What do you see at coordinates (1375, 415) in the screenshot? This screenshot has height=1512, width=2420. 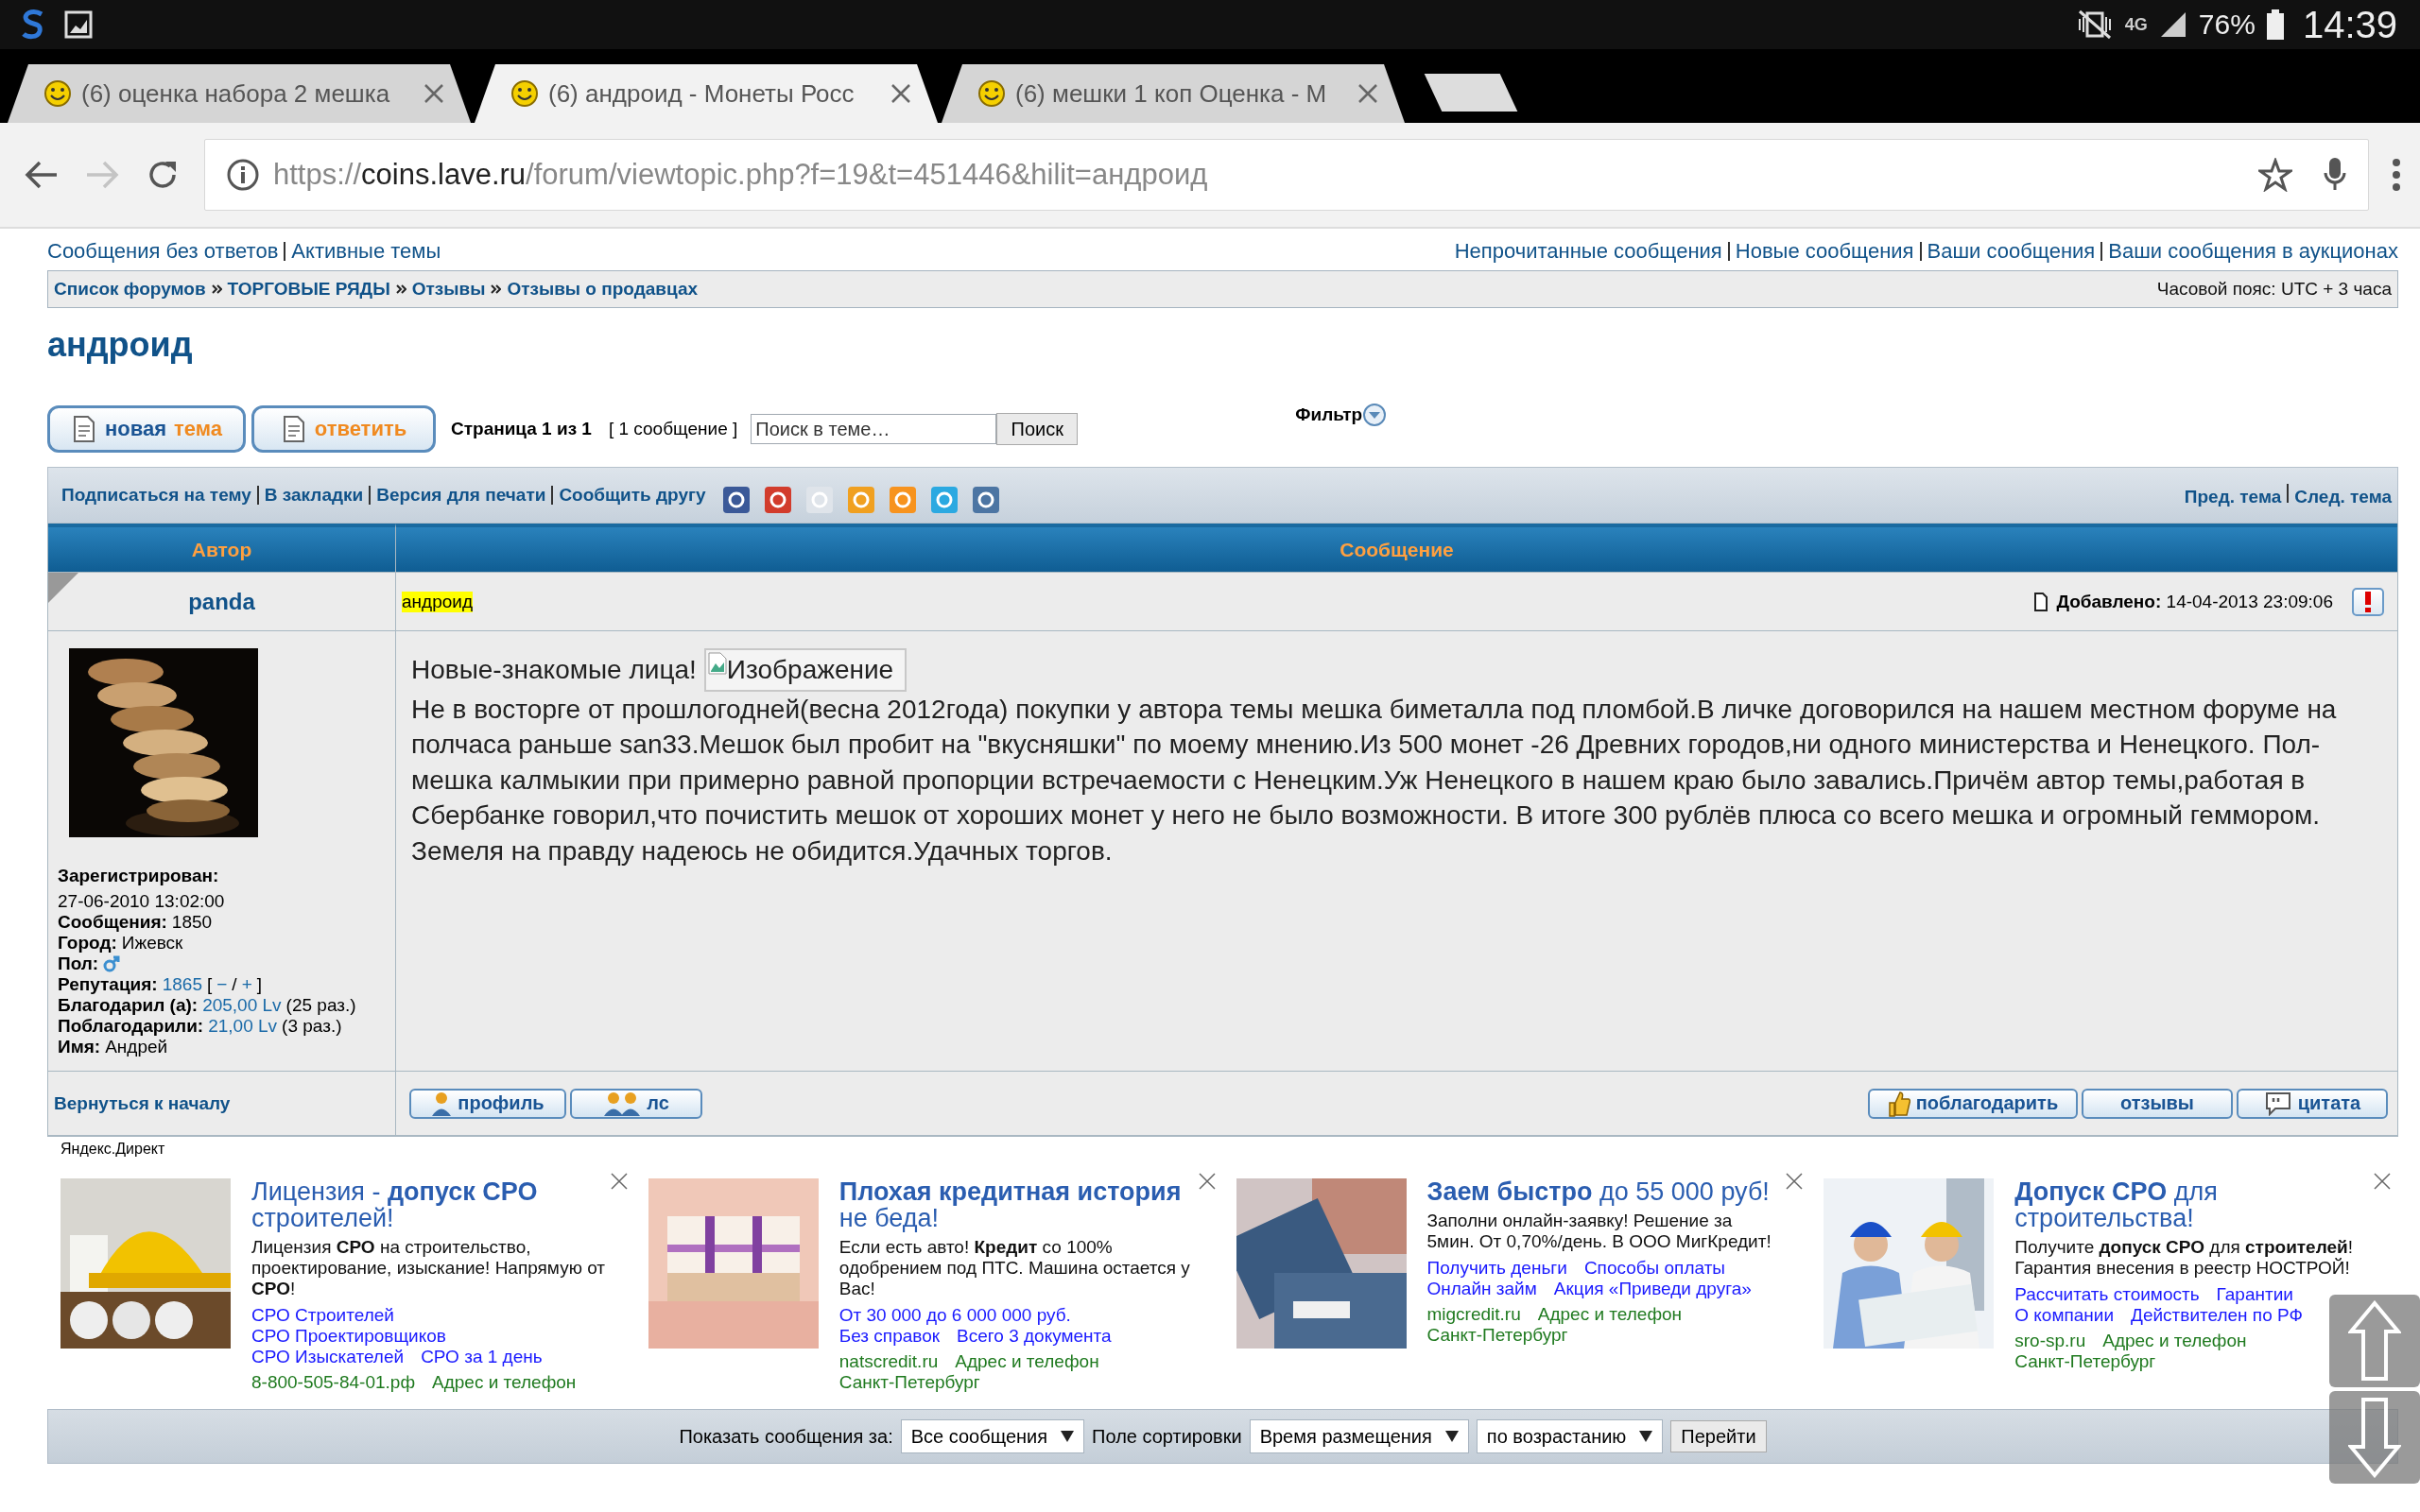 I see `dropdown-icon` at bounding box center [1375, 415].